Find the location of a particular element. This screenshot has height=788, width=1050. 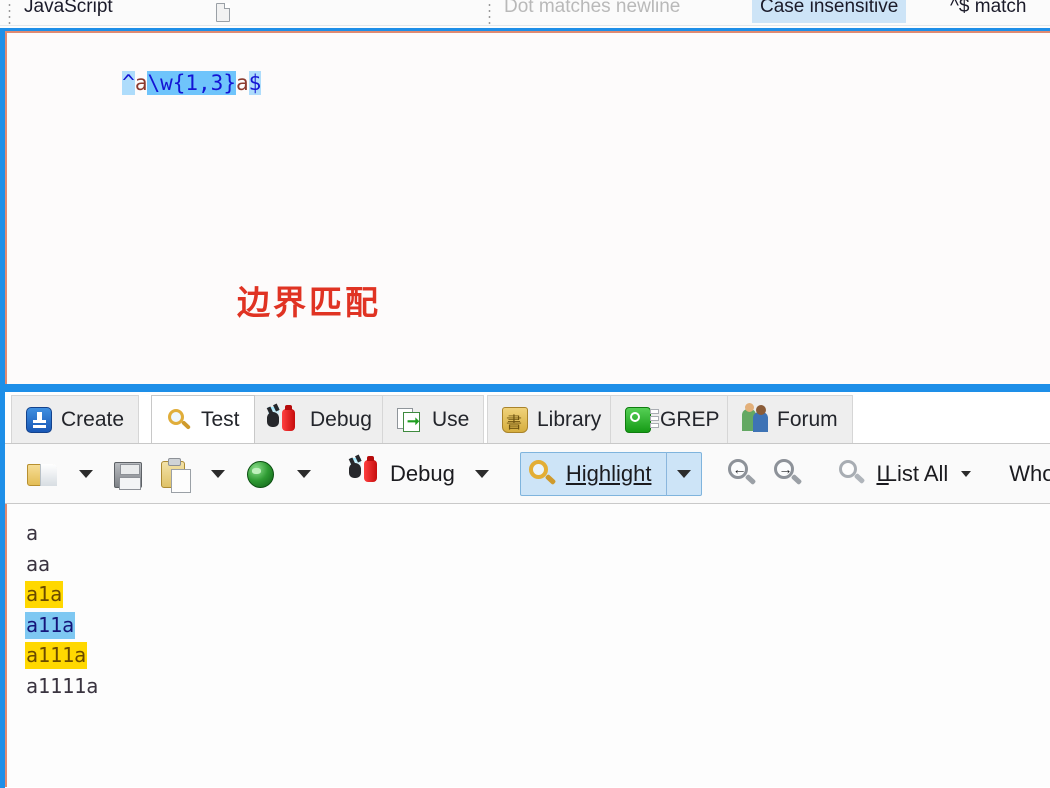

regex-pattern-text: ^a\w{1,3}a$ is located at coordinates (141, 83).